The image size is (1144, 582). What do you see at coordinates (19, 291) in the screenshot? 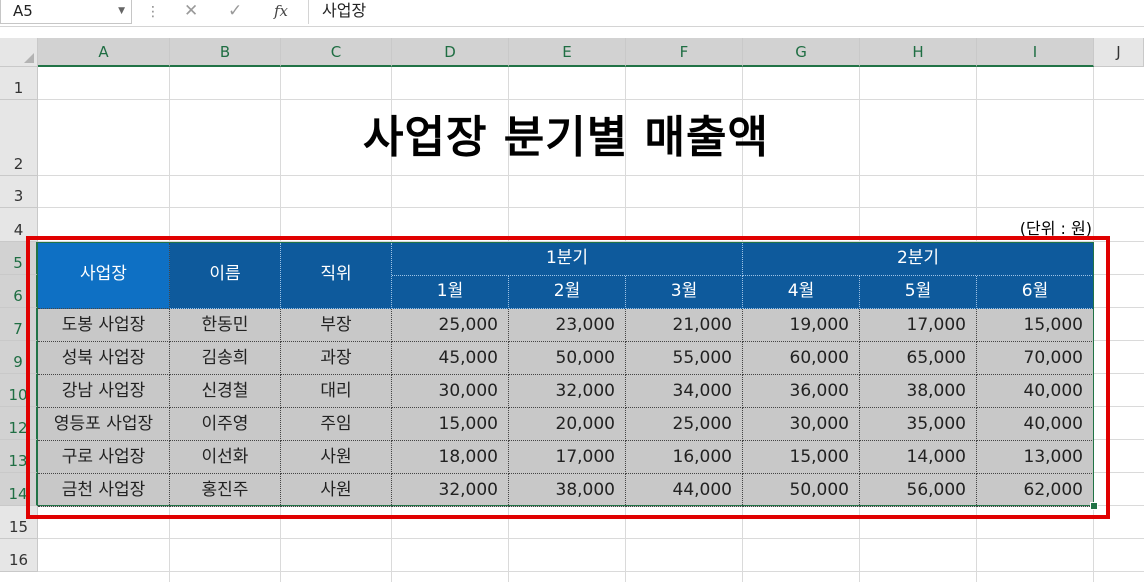
I see `row-header-6: 6` at bounding box center [19, 291].